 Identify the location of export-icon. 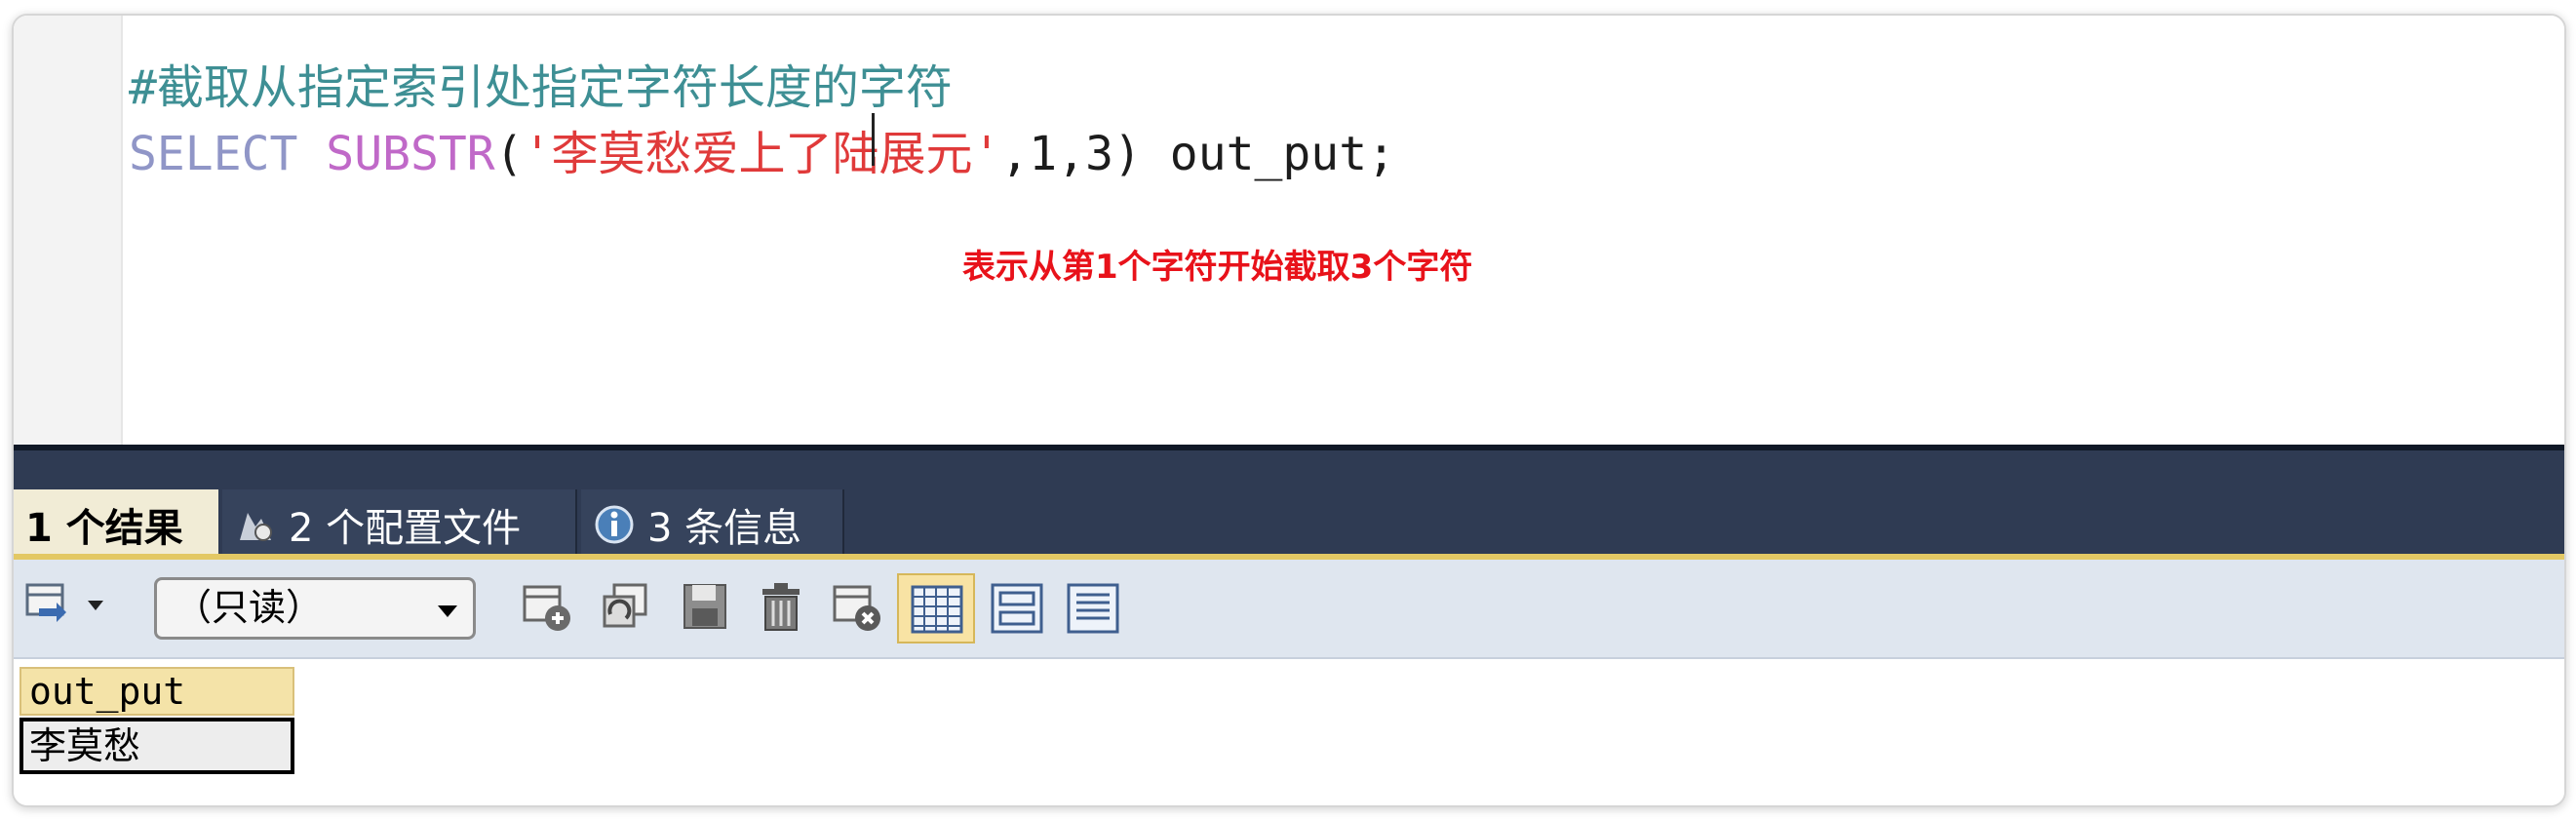
(72, 607).